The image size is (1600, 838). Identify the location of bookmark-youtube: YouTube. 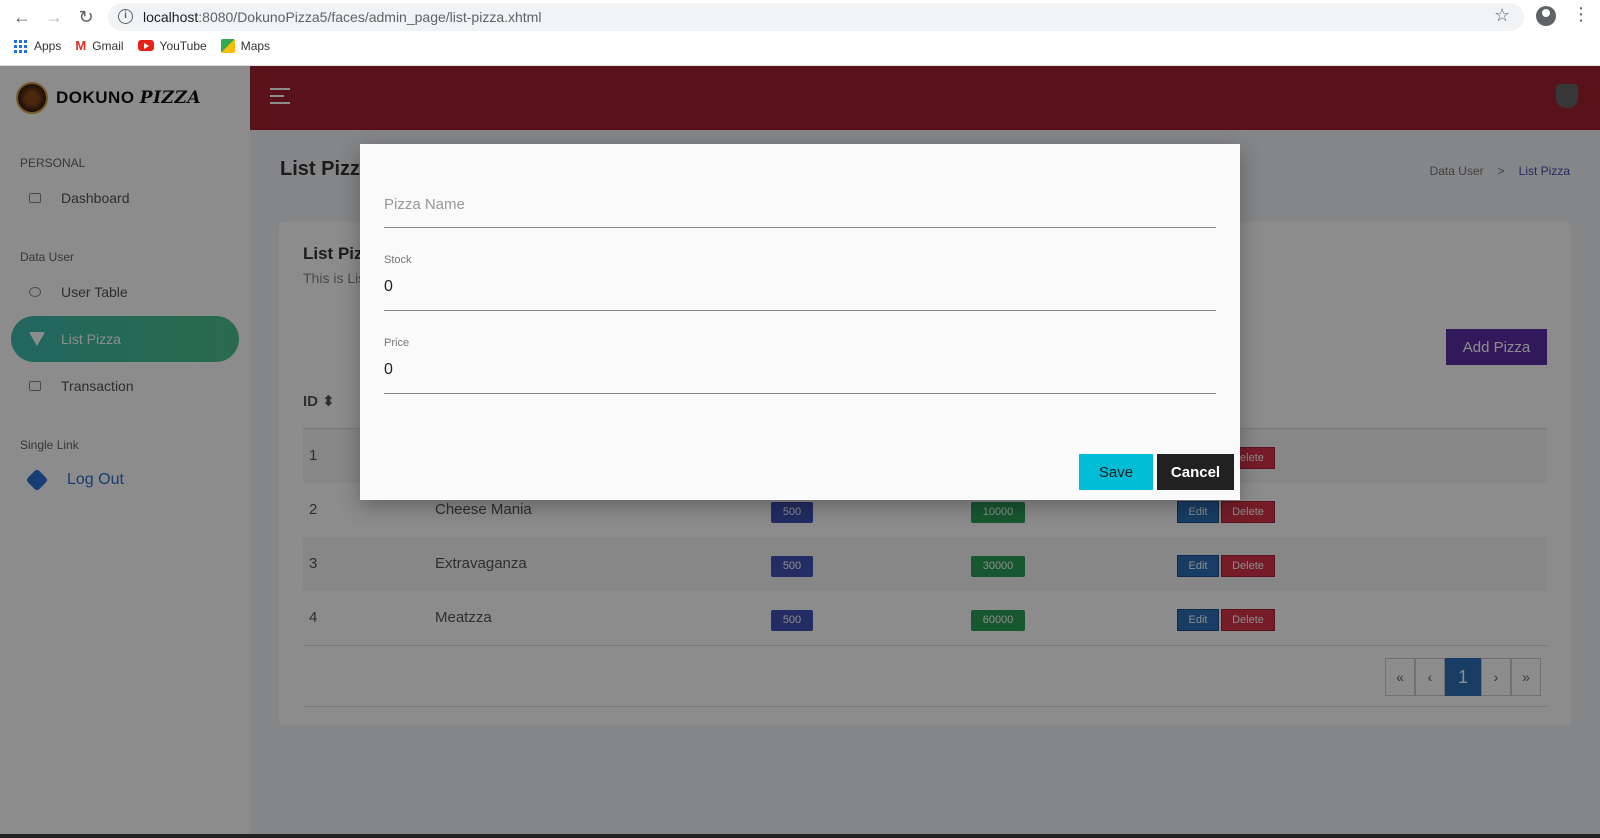
(172, 45).